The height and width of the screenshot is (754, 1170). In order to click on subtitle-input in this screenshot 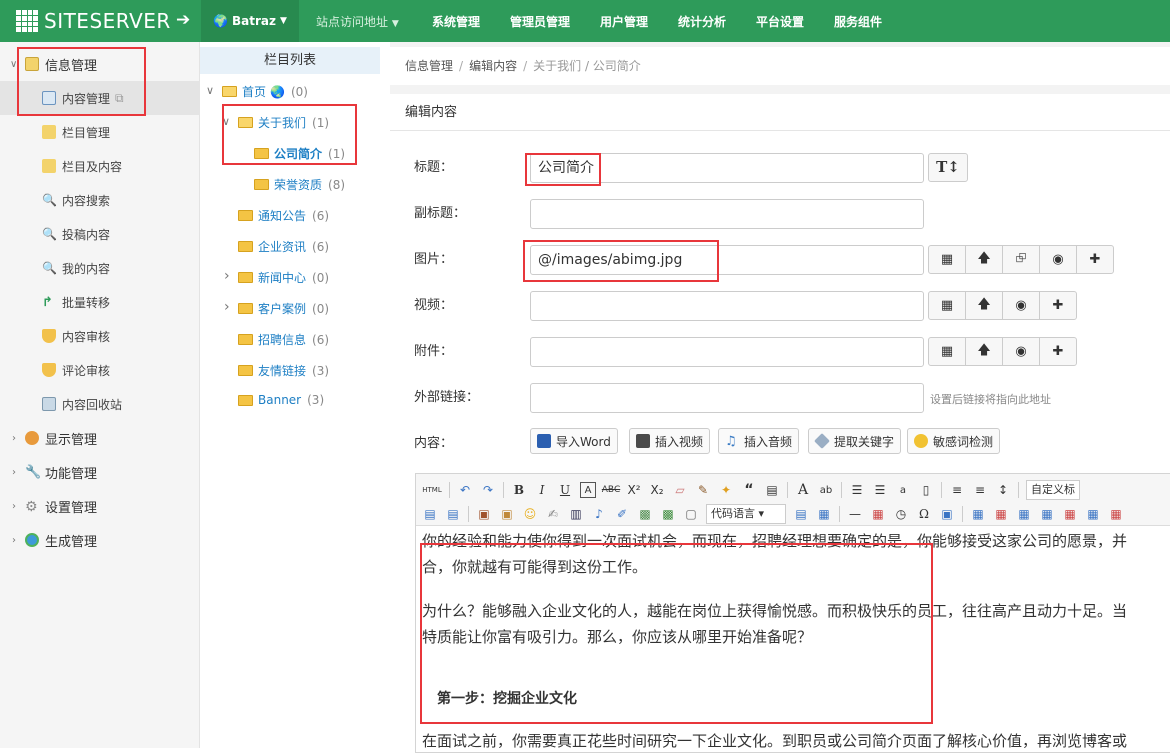, I will do `click(727, 214)`.